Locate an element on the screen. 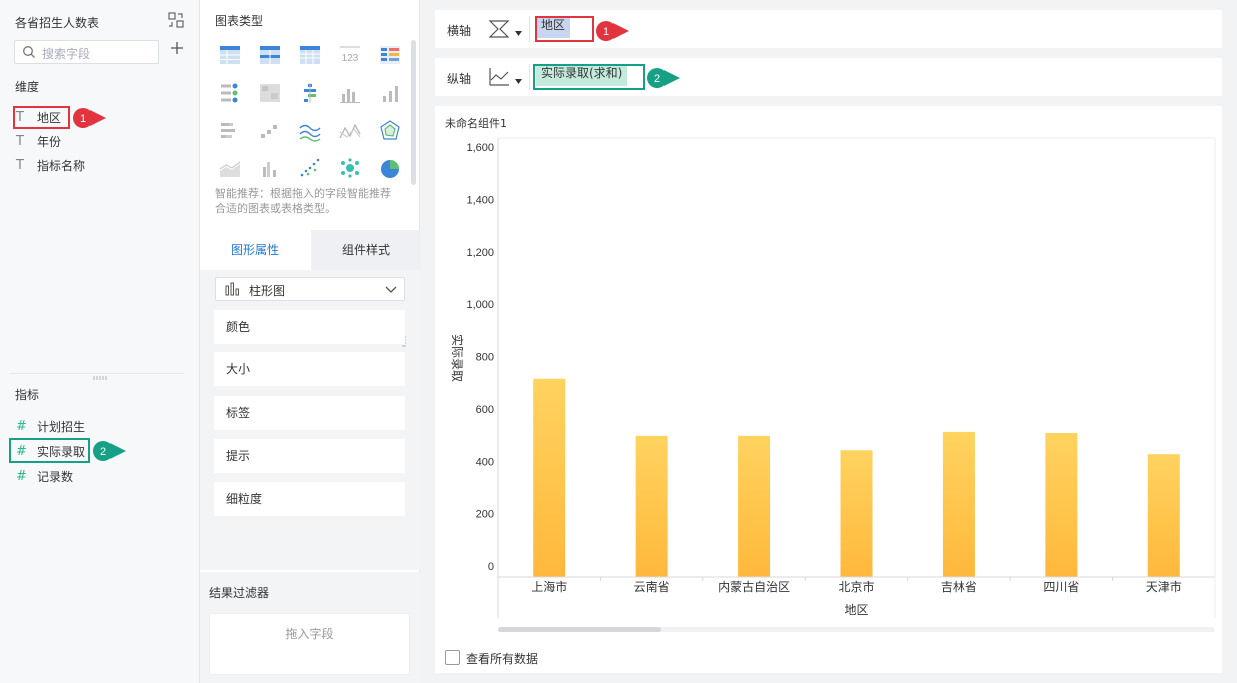 The image size is (1237, 683). y-tick-label: 1,000 is located at coordinates (480, 305).